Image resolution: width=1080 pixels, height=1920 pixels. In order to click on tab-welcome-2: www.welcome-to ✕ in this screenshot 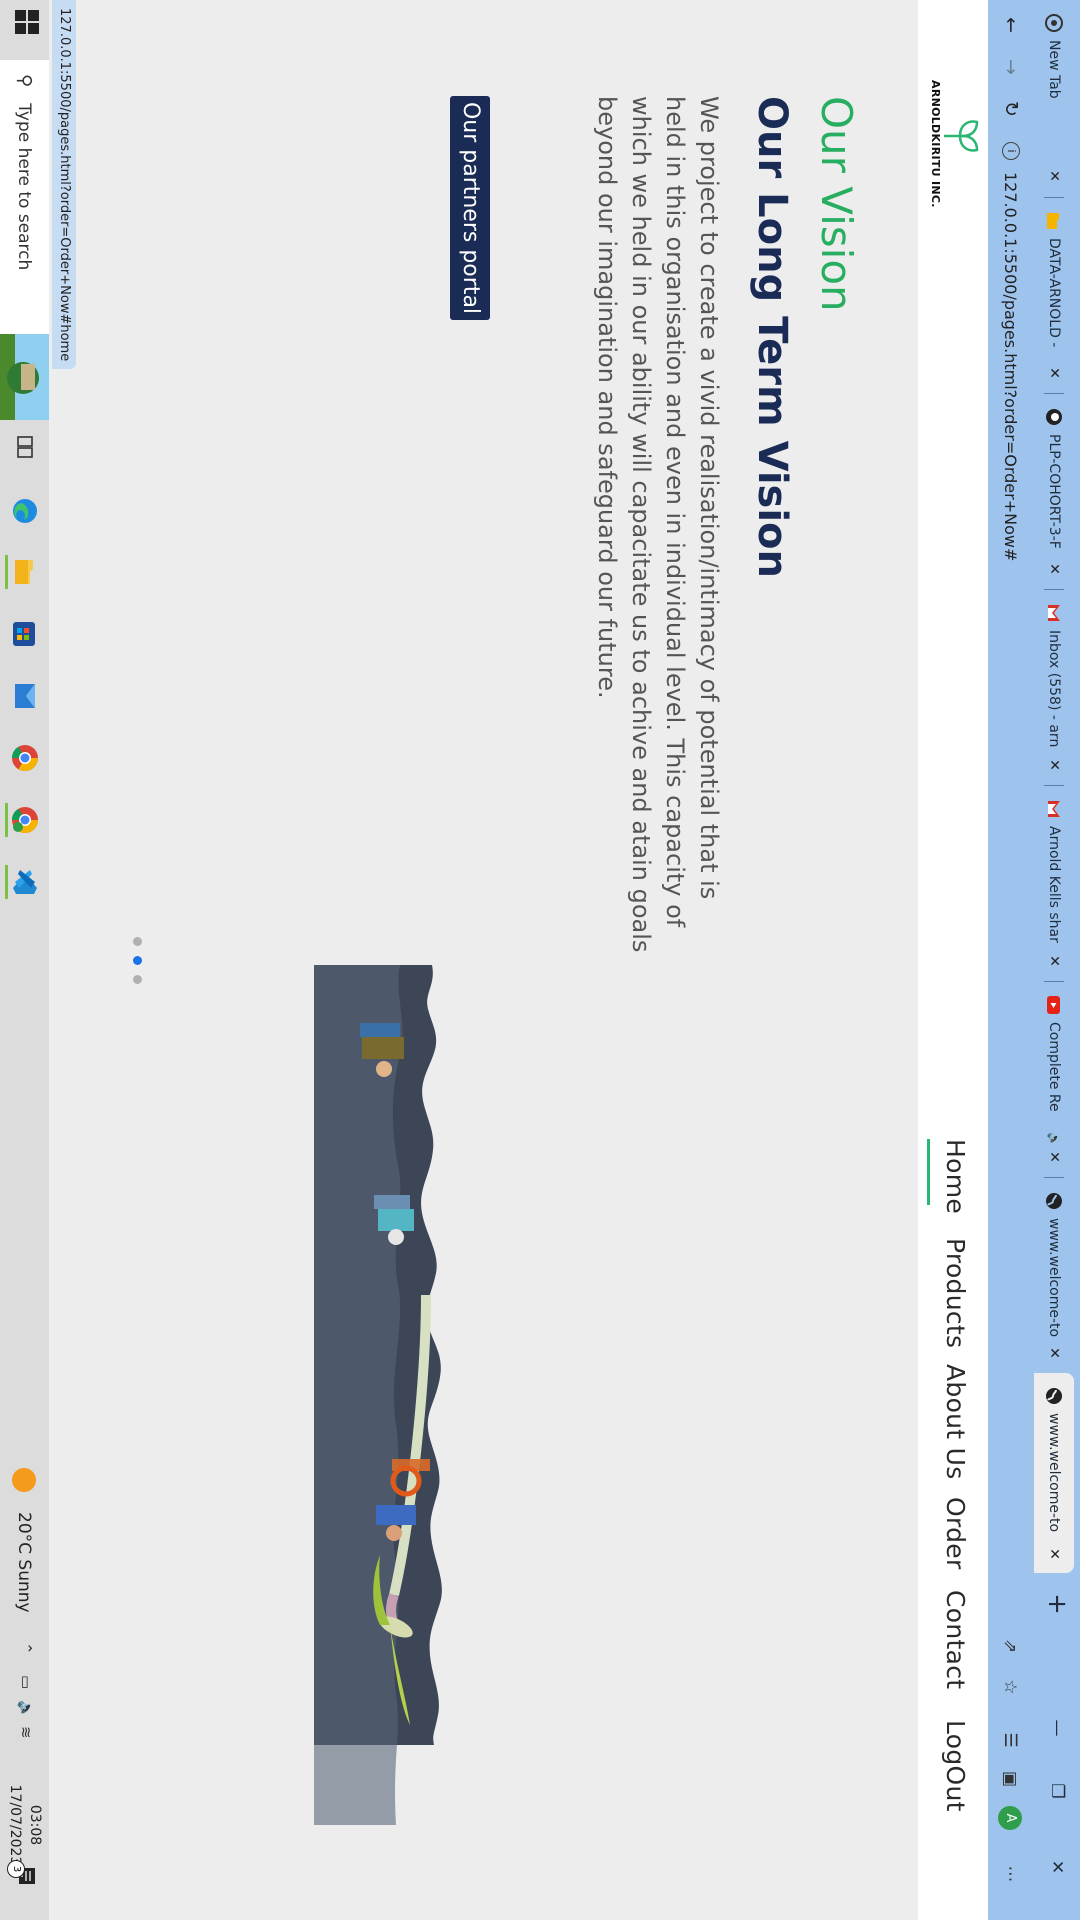, I will do `click(1054, 1473)`.